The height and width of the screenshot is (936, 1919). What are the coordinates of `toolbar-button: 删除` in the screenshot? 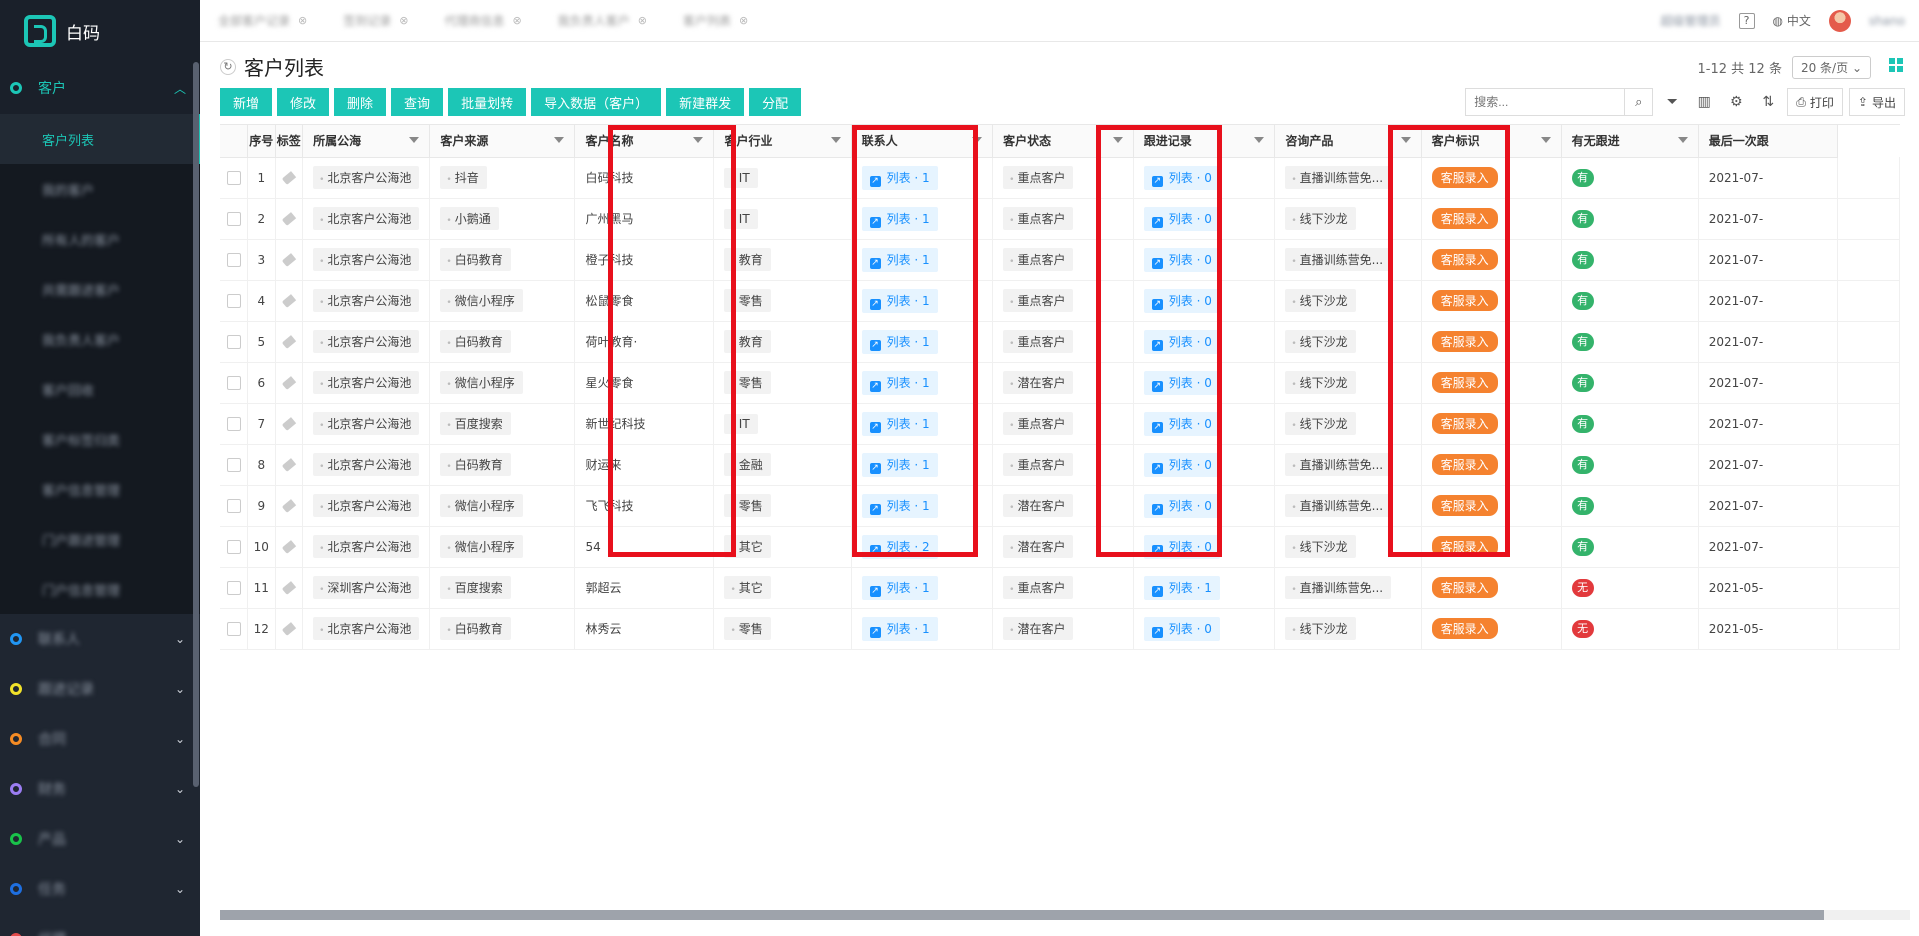 It's located at (360, 102).